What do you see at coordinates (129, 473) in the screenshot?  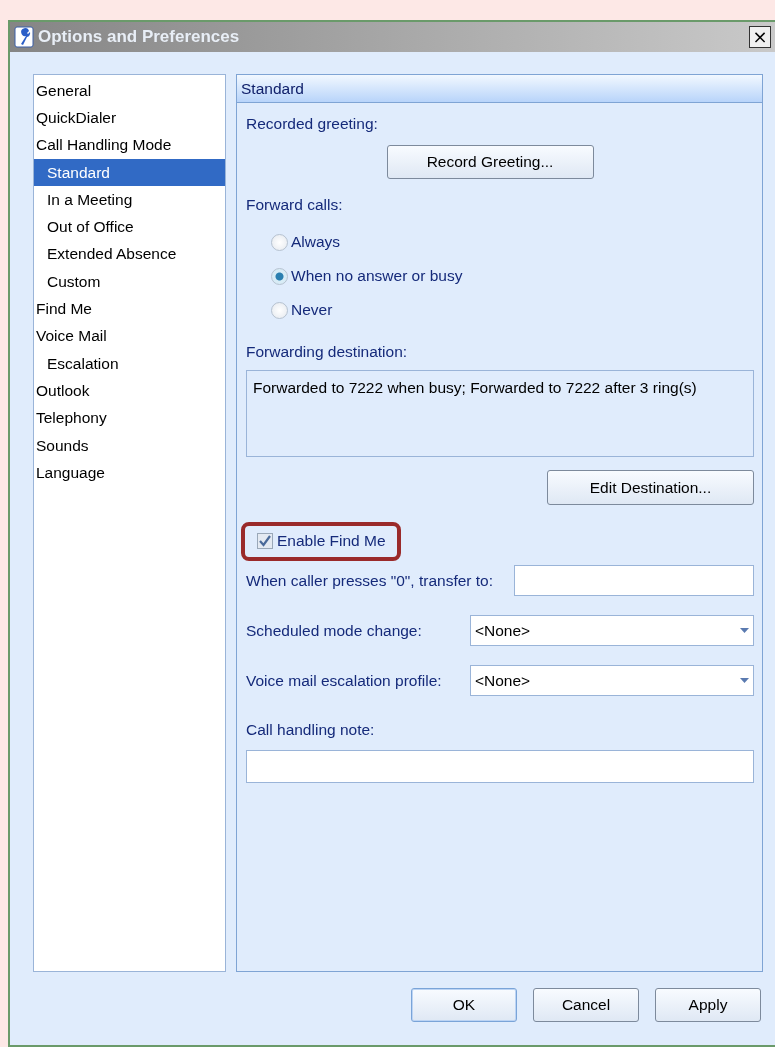 I see `tree-item: Language` at bounding box center [129, 473].